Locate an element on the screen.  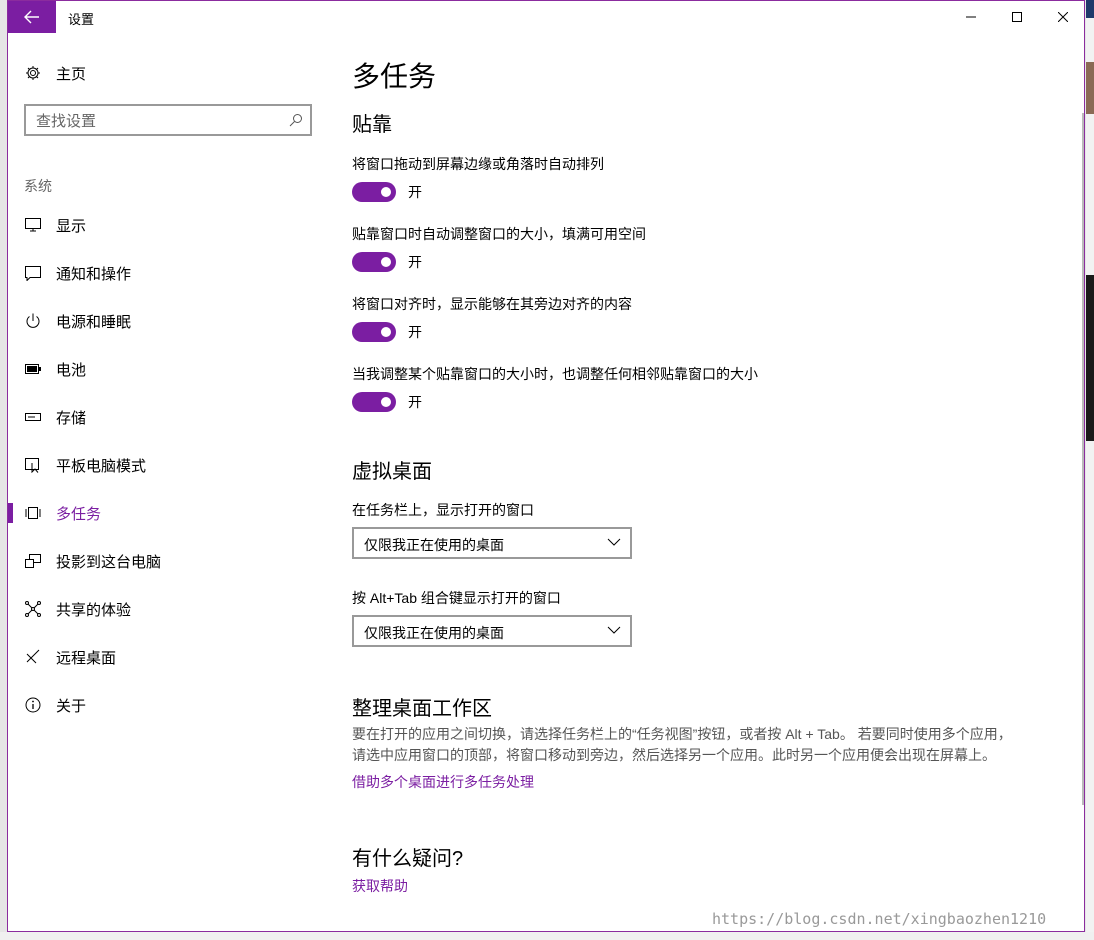
power-icon is located at coordinates (33, 321).